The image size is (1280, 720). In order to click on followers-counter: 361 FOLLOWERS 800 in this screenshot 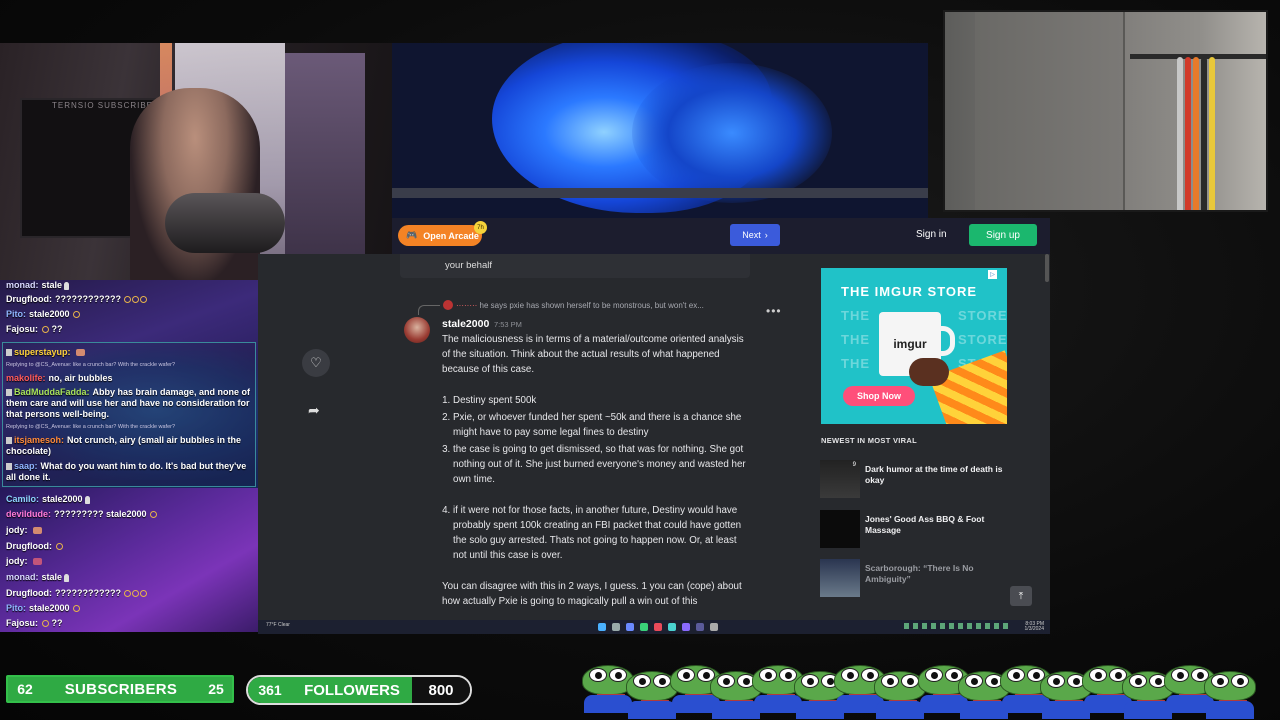, I will do `click(359, 690)`.